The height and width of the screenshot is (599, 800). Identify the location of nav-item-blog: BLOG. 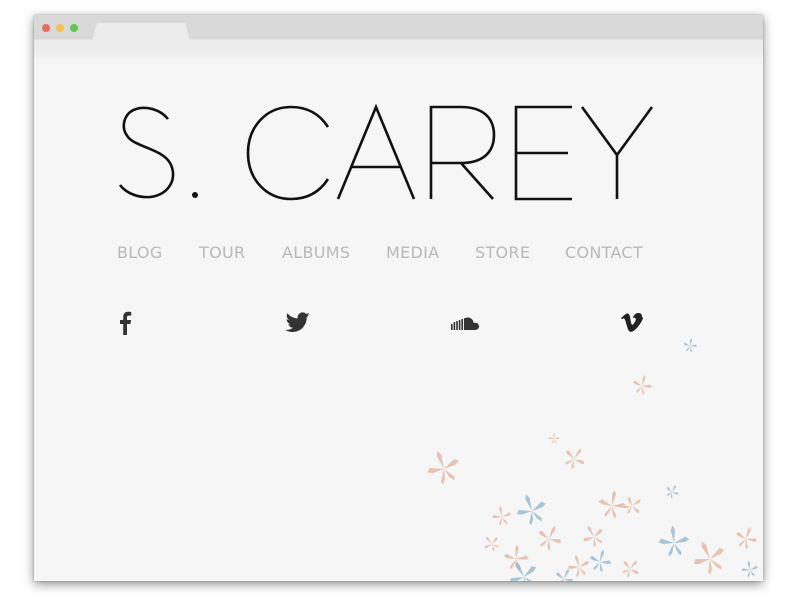
(140, 252).